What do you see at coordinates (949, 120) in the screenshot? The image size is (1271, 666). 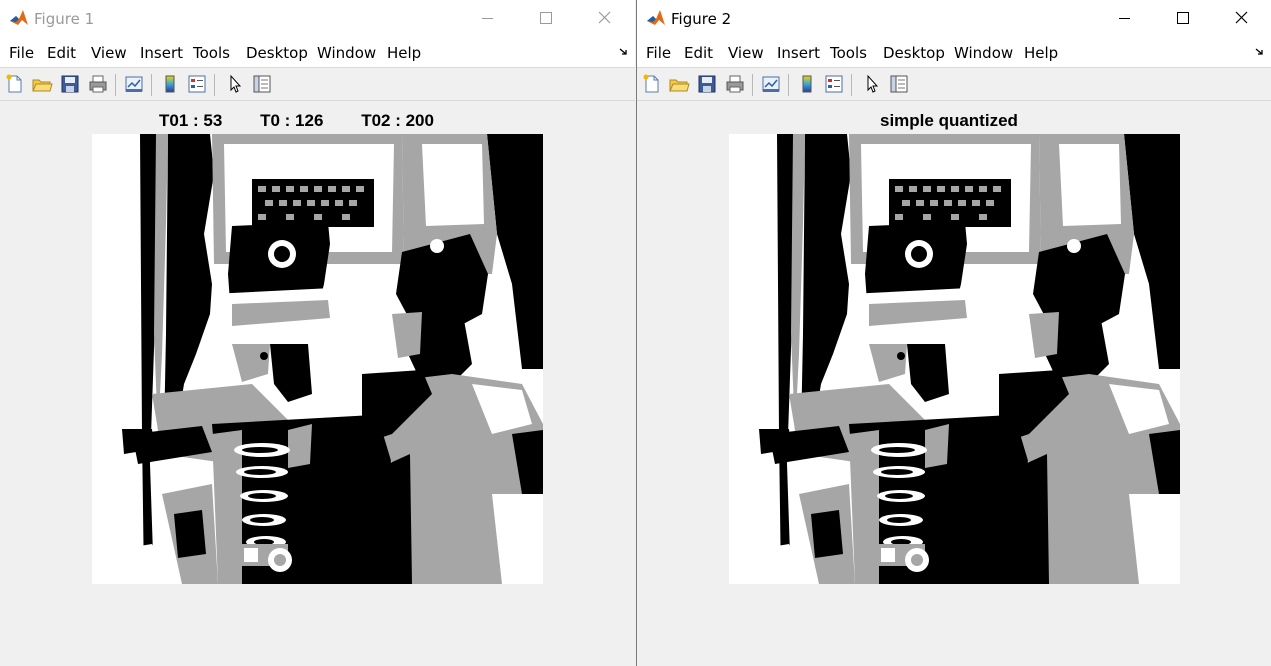 I see `axes-title: simple quantized` at bounding box center [949, 120].